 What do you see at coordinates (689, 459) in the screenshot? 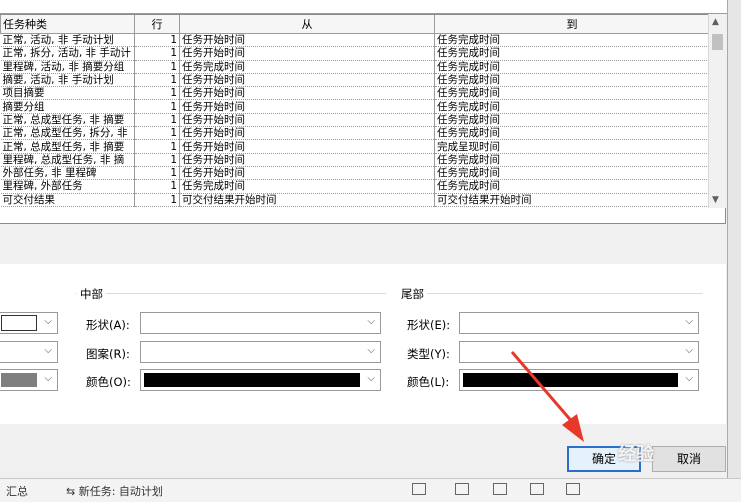
I see `cancel-button: 取消` at bounding box center [689, 459].